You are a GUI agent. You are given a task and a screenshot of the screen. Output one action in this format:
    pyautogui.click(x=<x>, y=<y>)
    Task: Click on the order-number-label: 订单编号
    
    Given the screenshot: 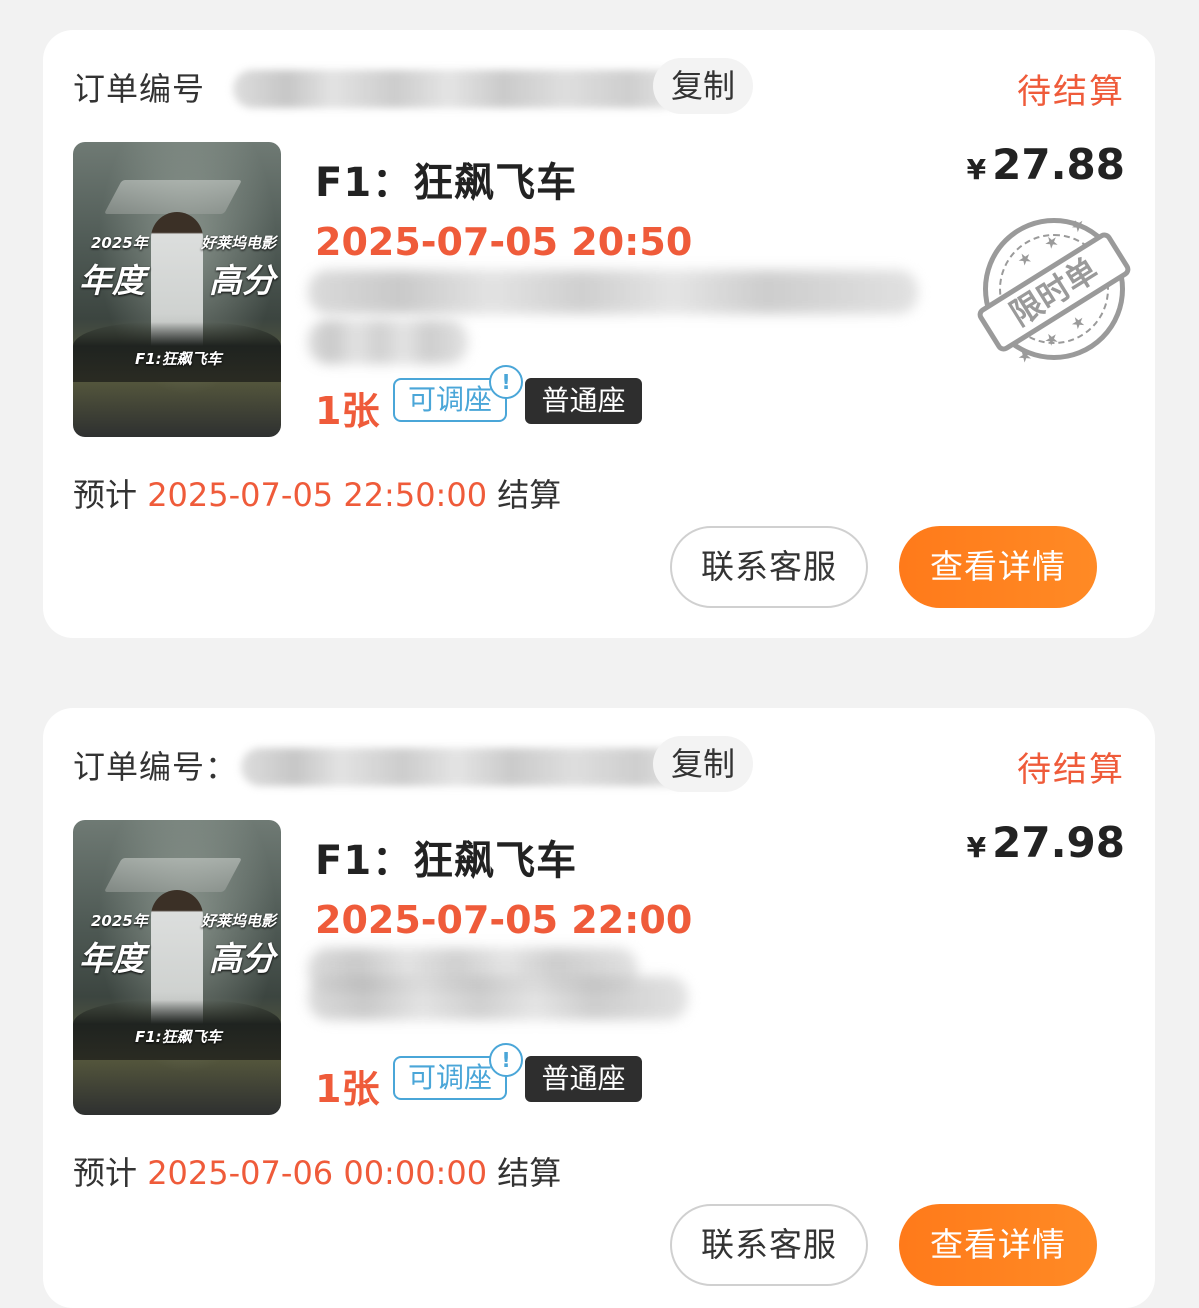 What is the action you would take?
    pyautogui.click(x=139, y=89)
    